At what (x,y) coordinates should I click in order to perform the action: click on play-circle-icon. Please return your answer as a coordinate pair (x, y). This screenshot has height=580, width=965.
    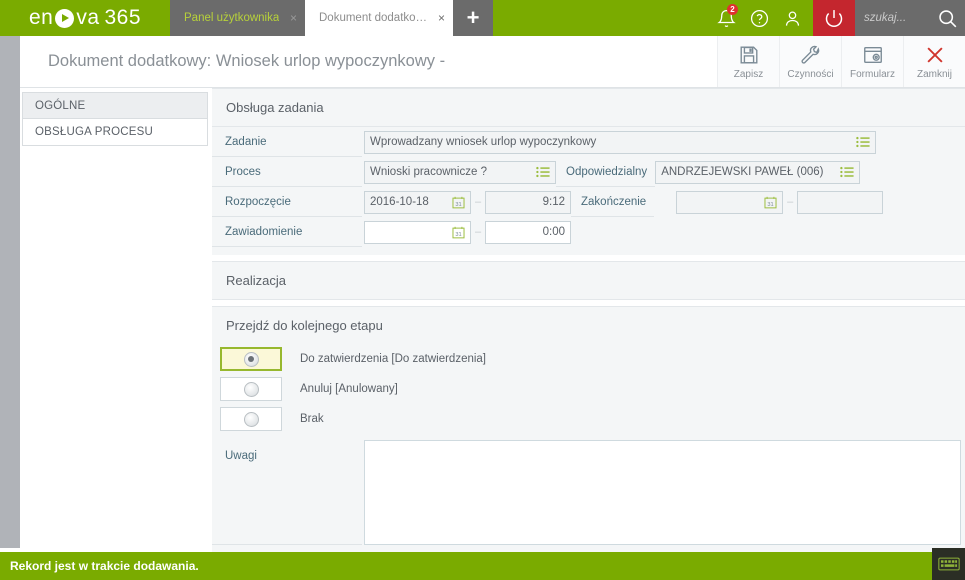
    Looking at the image, I should click on (65, 18).